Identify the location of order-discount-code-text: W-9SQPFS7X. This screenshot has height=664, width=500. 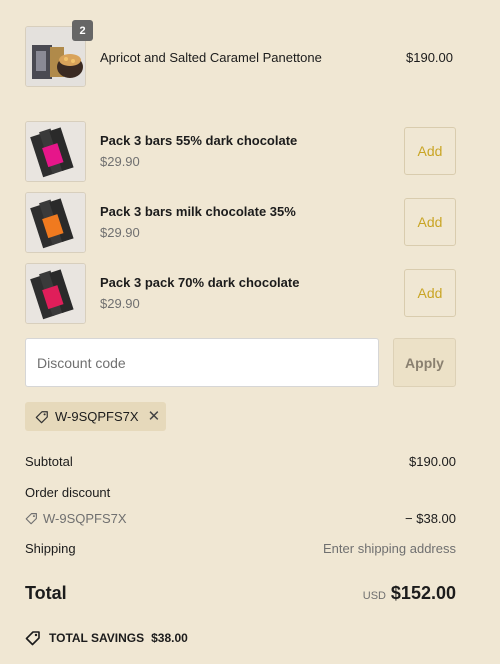
(85, 518).